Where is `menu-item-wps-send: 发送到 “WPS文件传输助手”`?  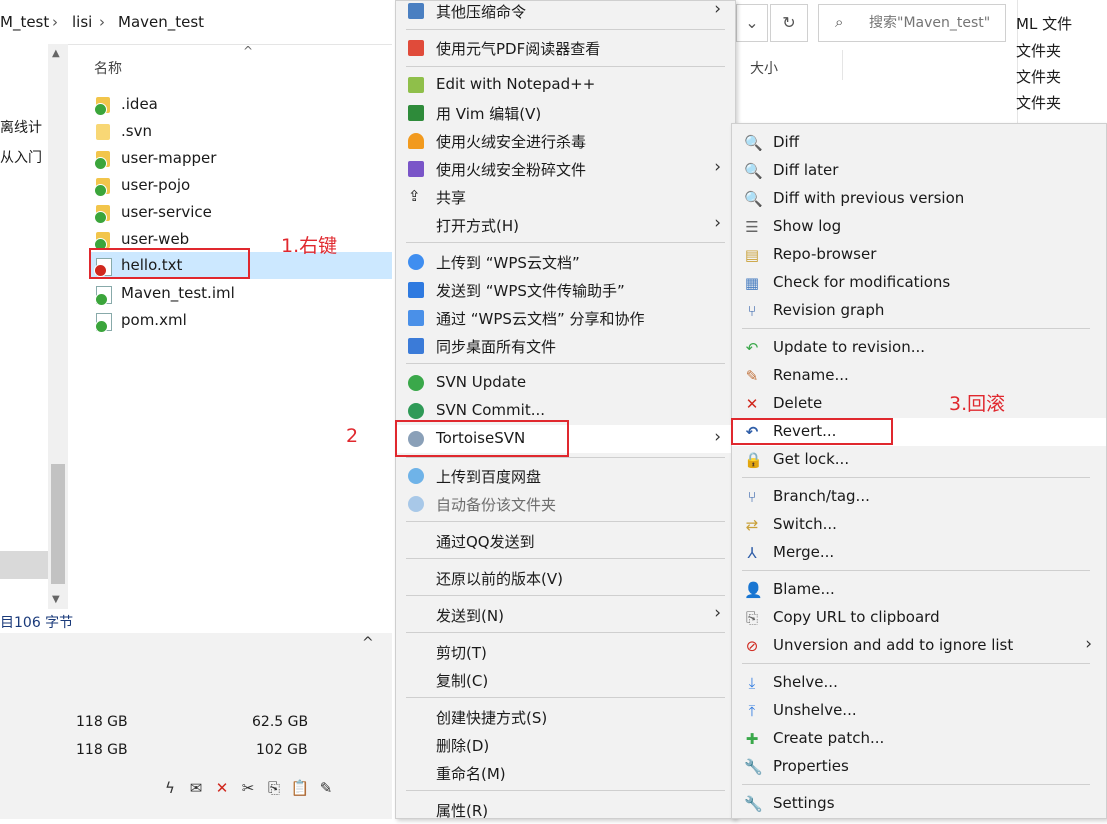 menu-item-wps-send: 发送到 “WPS文件传输助手” is located at coordinates (565, 290).